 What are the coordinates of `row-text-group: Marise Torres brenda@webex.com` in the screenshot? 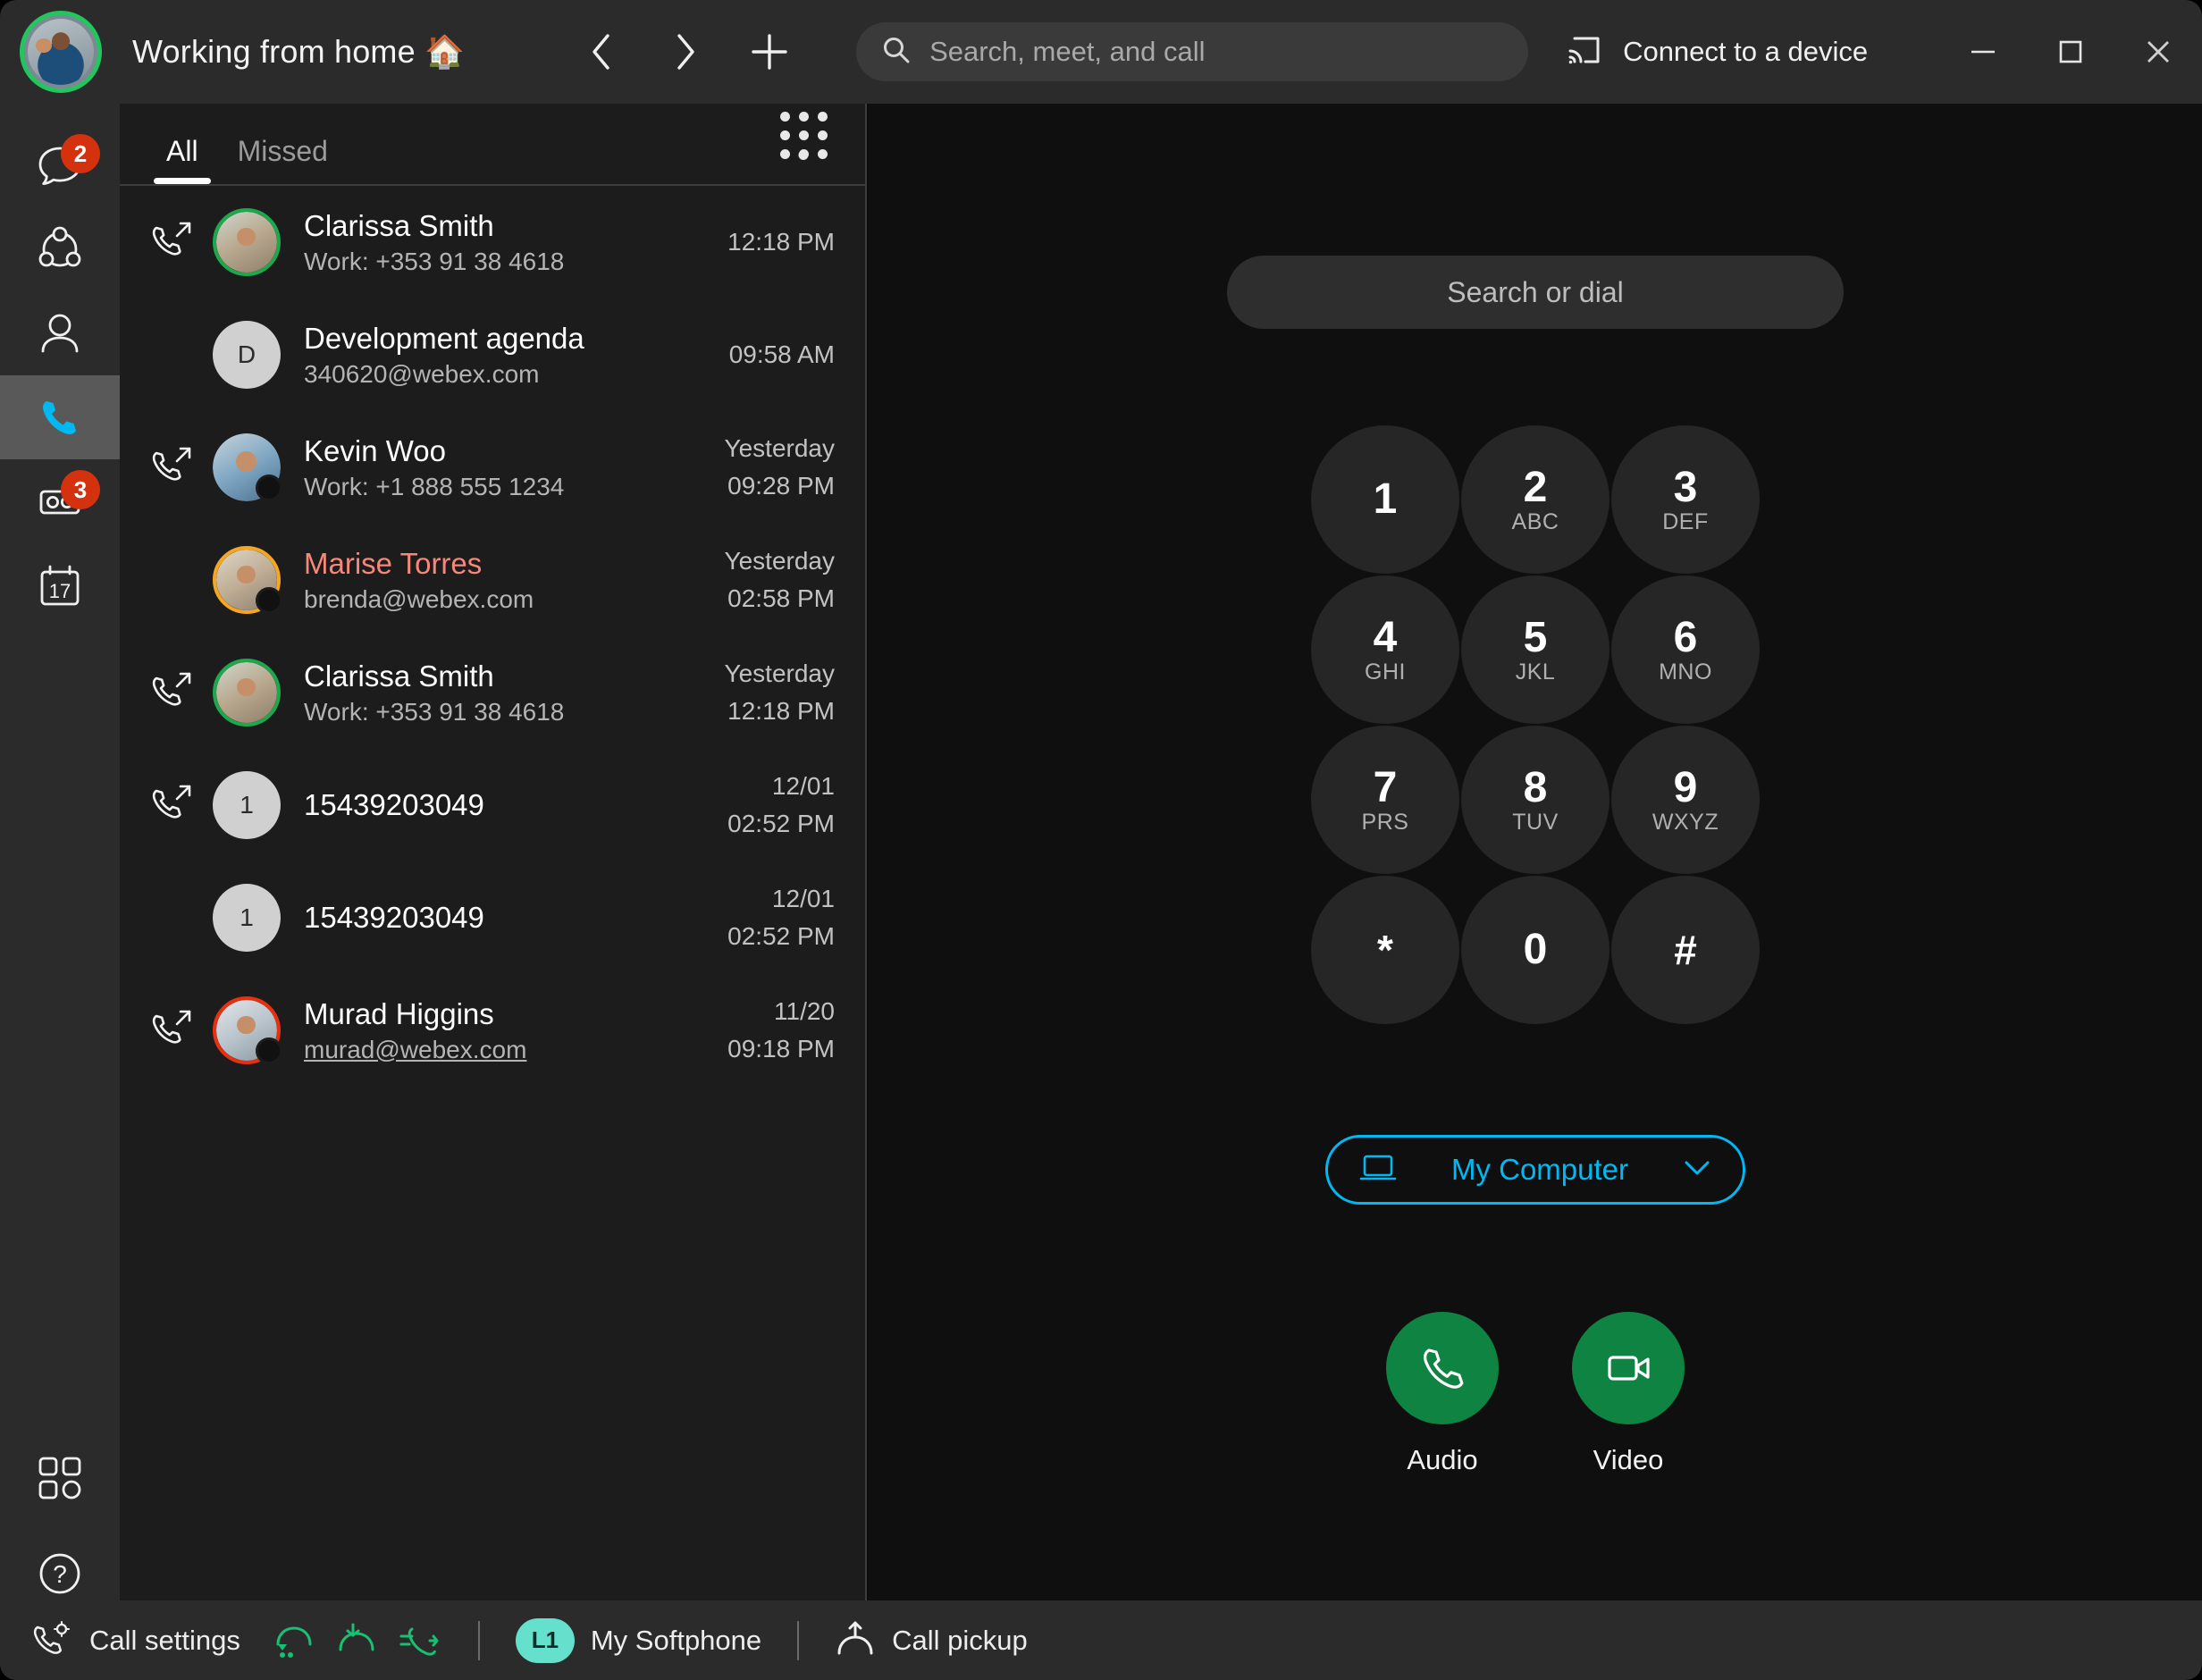 It's located at (515, 580).